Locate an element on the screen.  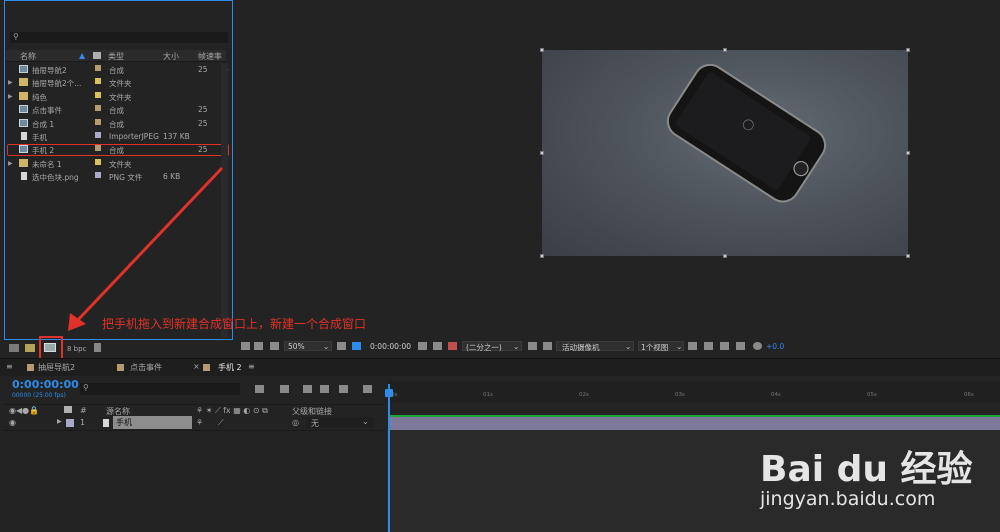
fast-previews-icon is located at coordinates (708, 346).